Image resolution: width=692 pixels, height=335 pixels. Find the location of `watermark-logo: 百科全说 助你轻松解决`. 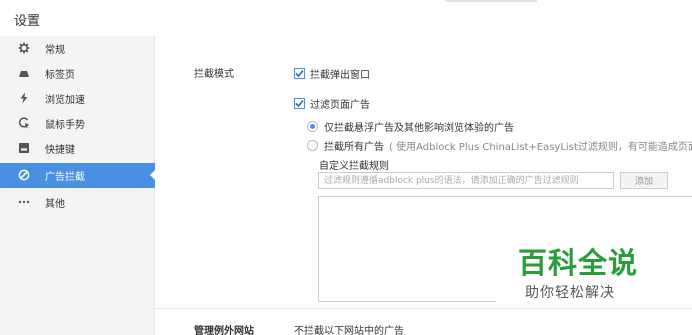

watermark-logo: 百科全说 助你轻松解决 is located at coordinates (594, 272).